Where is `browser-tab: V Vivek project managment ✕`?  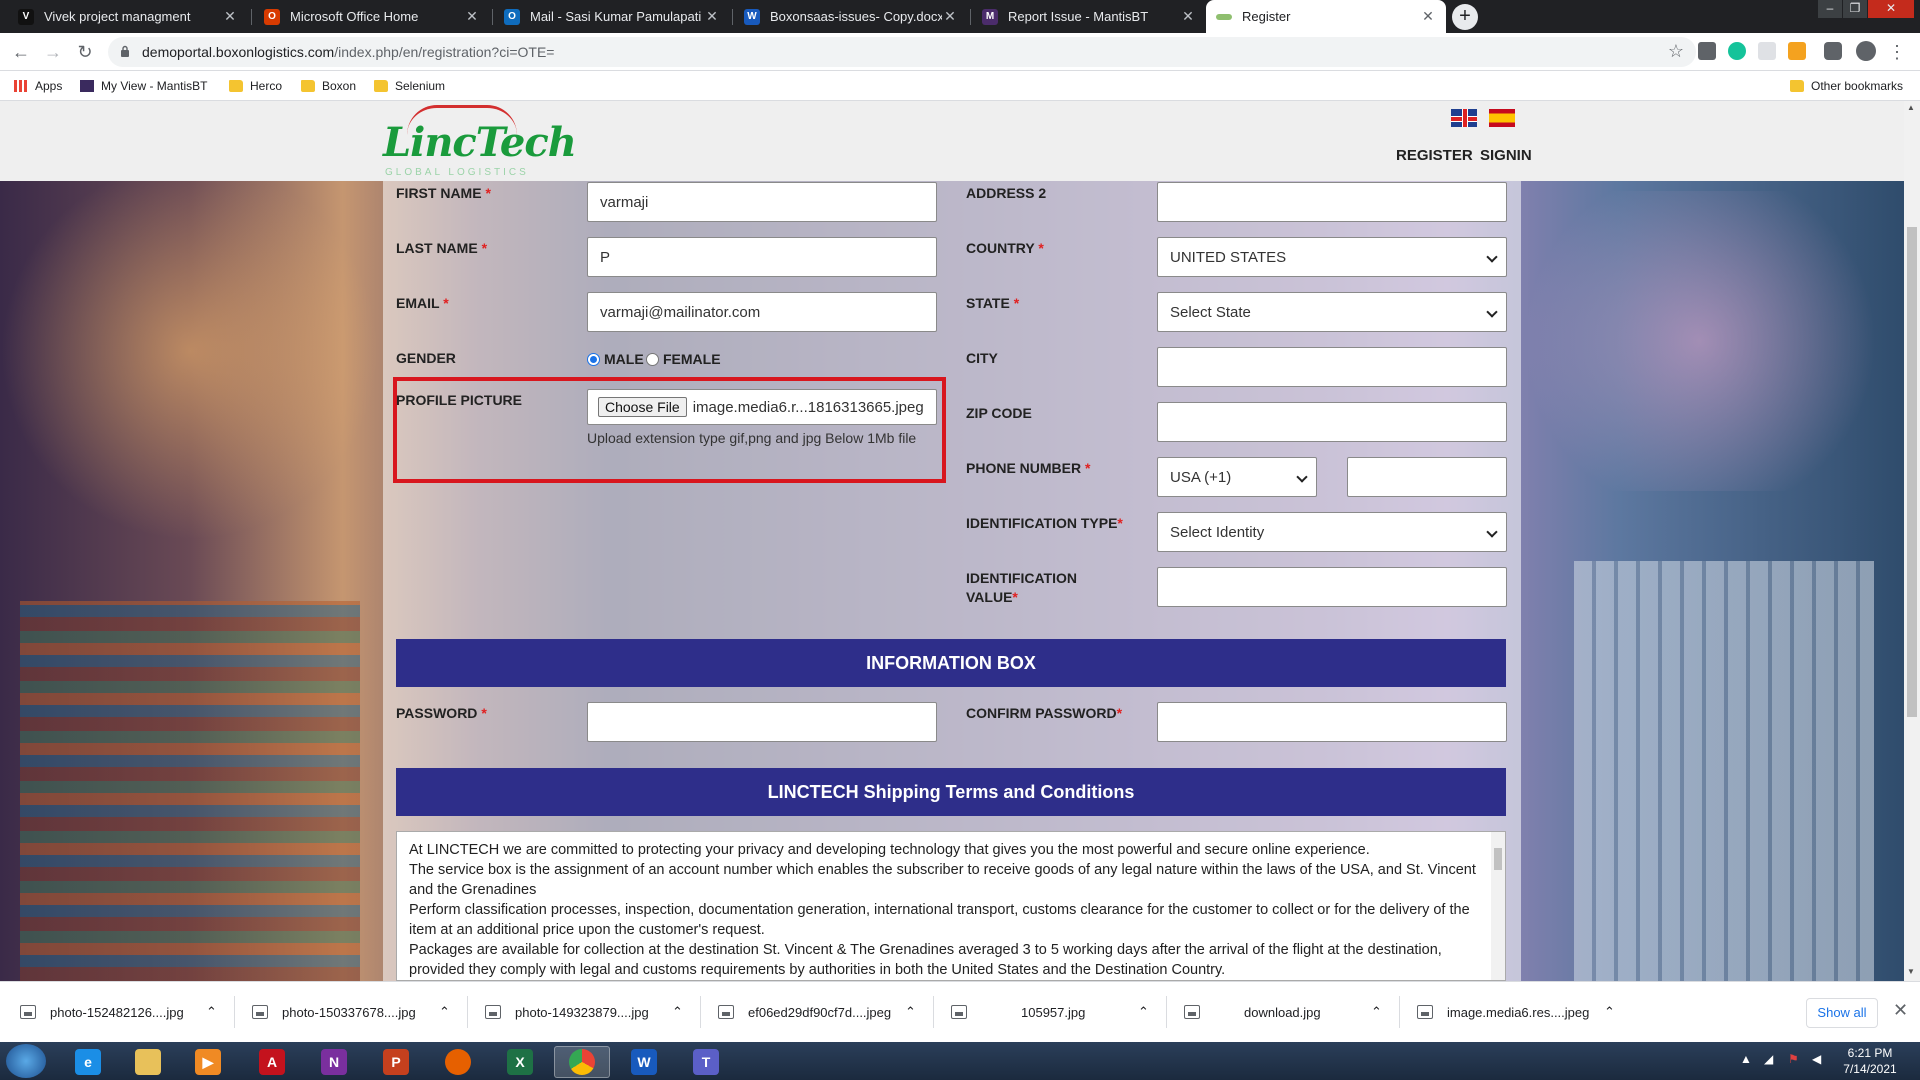
browser-tab: V Vivek project managment ✕ is located at coordinates (128, 16).